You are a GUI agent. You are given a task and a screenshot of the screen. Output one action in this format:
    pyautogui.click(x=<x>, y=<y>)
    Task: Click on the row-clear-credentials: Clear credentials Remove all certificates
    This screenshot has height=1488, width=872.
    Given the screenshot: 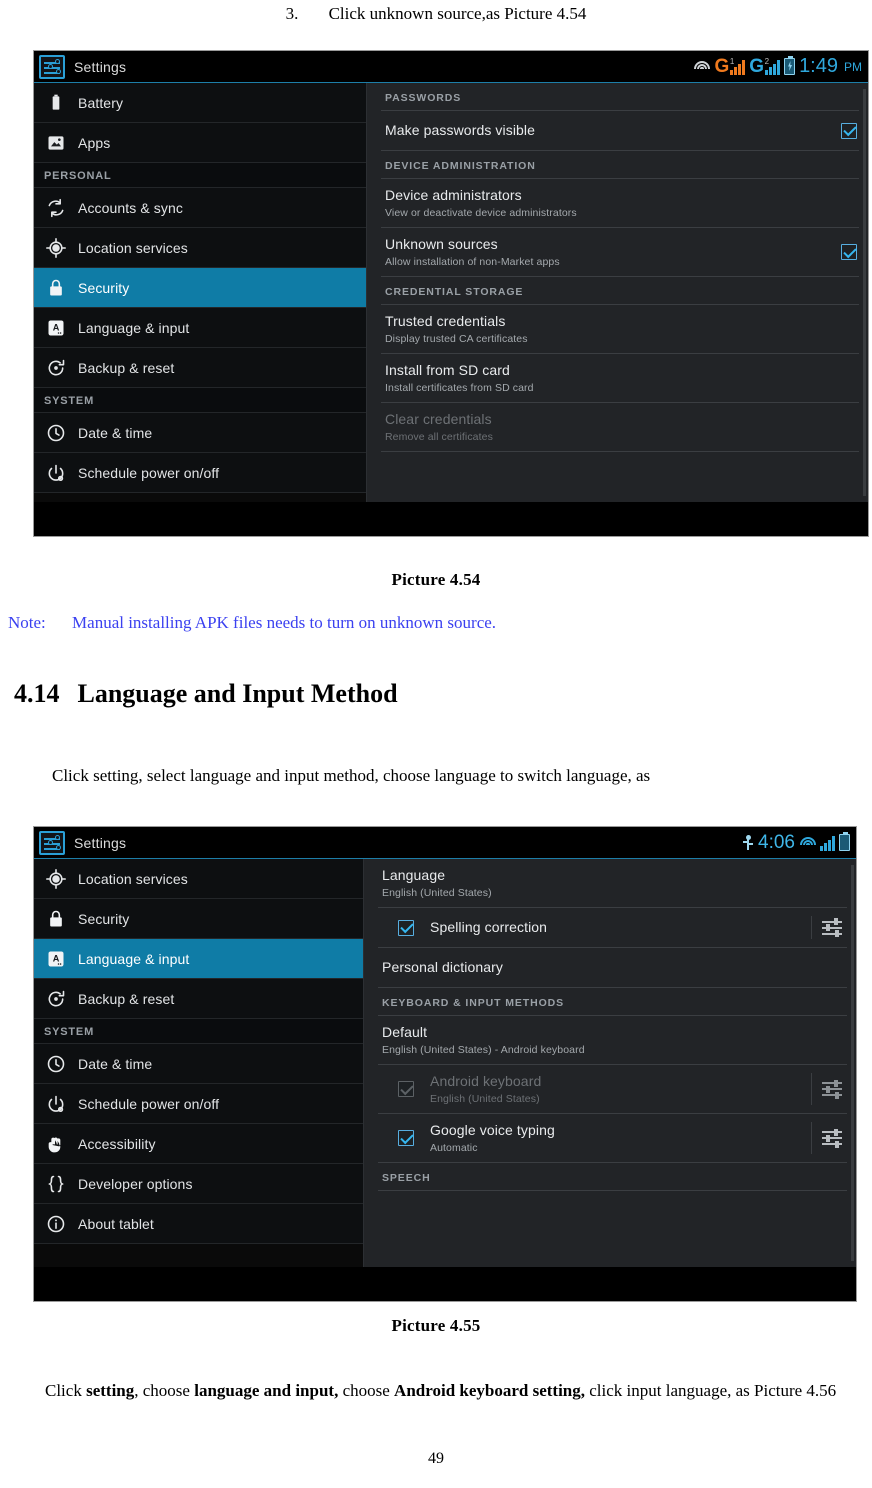 What is the action you would take?
    pyautogui.click(x=620, y=427)
    